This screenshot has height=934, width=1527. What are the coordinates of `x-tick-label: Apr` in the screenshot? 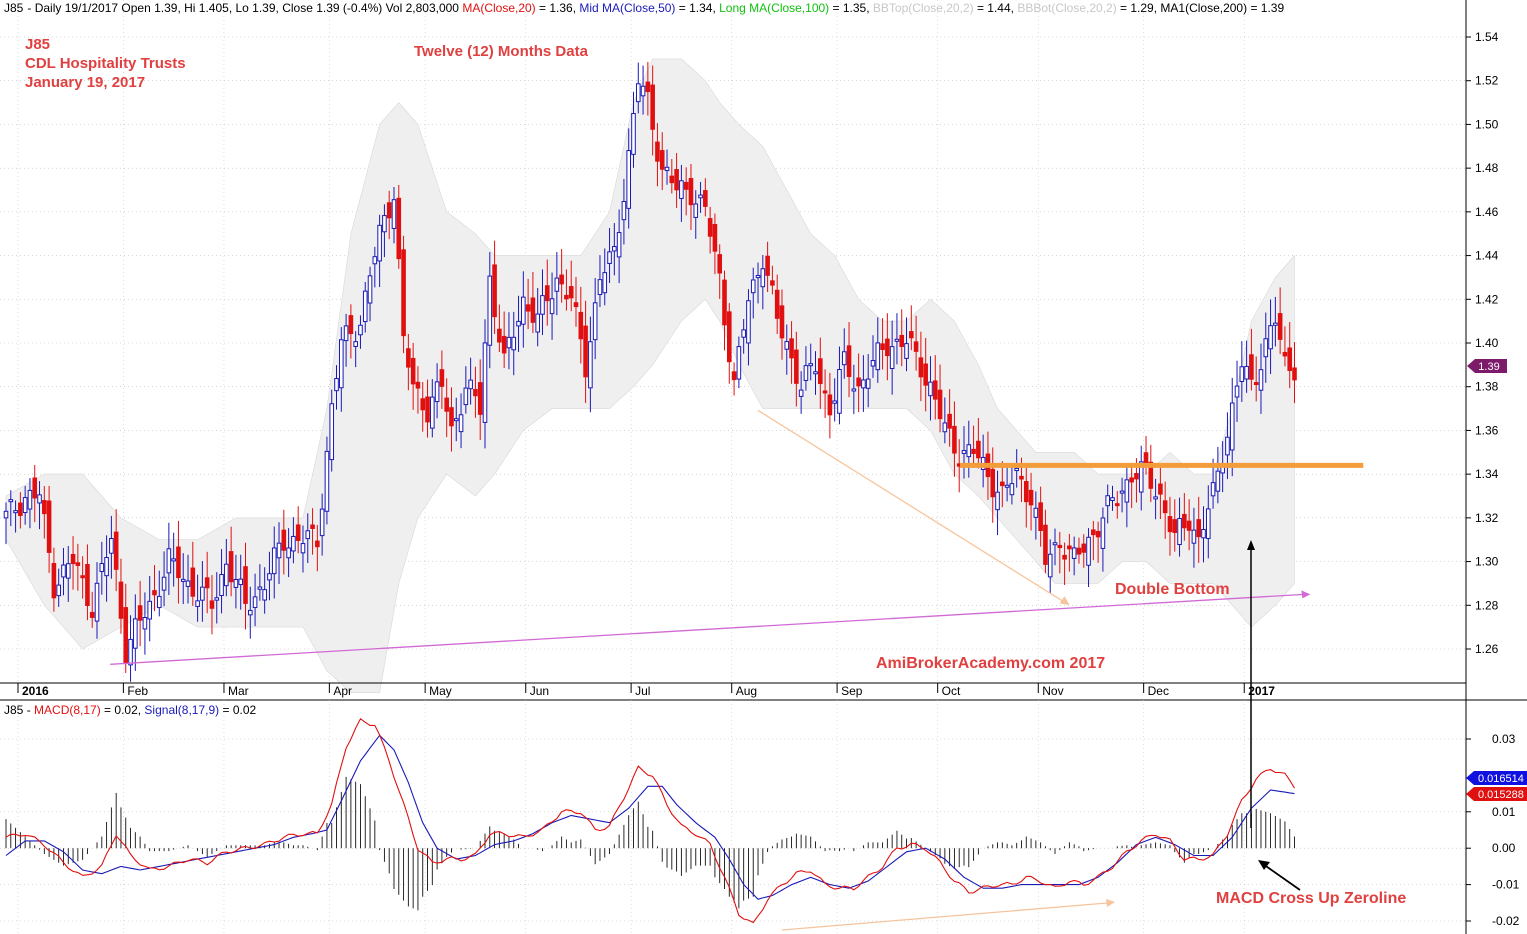 It's located at (342, 691).